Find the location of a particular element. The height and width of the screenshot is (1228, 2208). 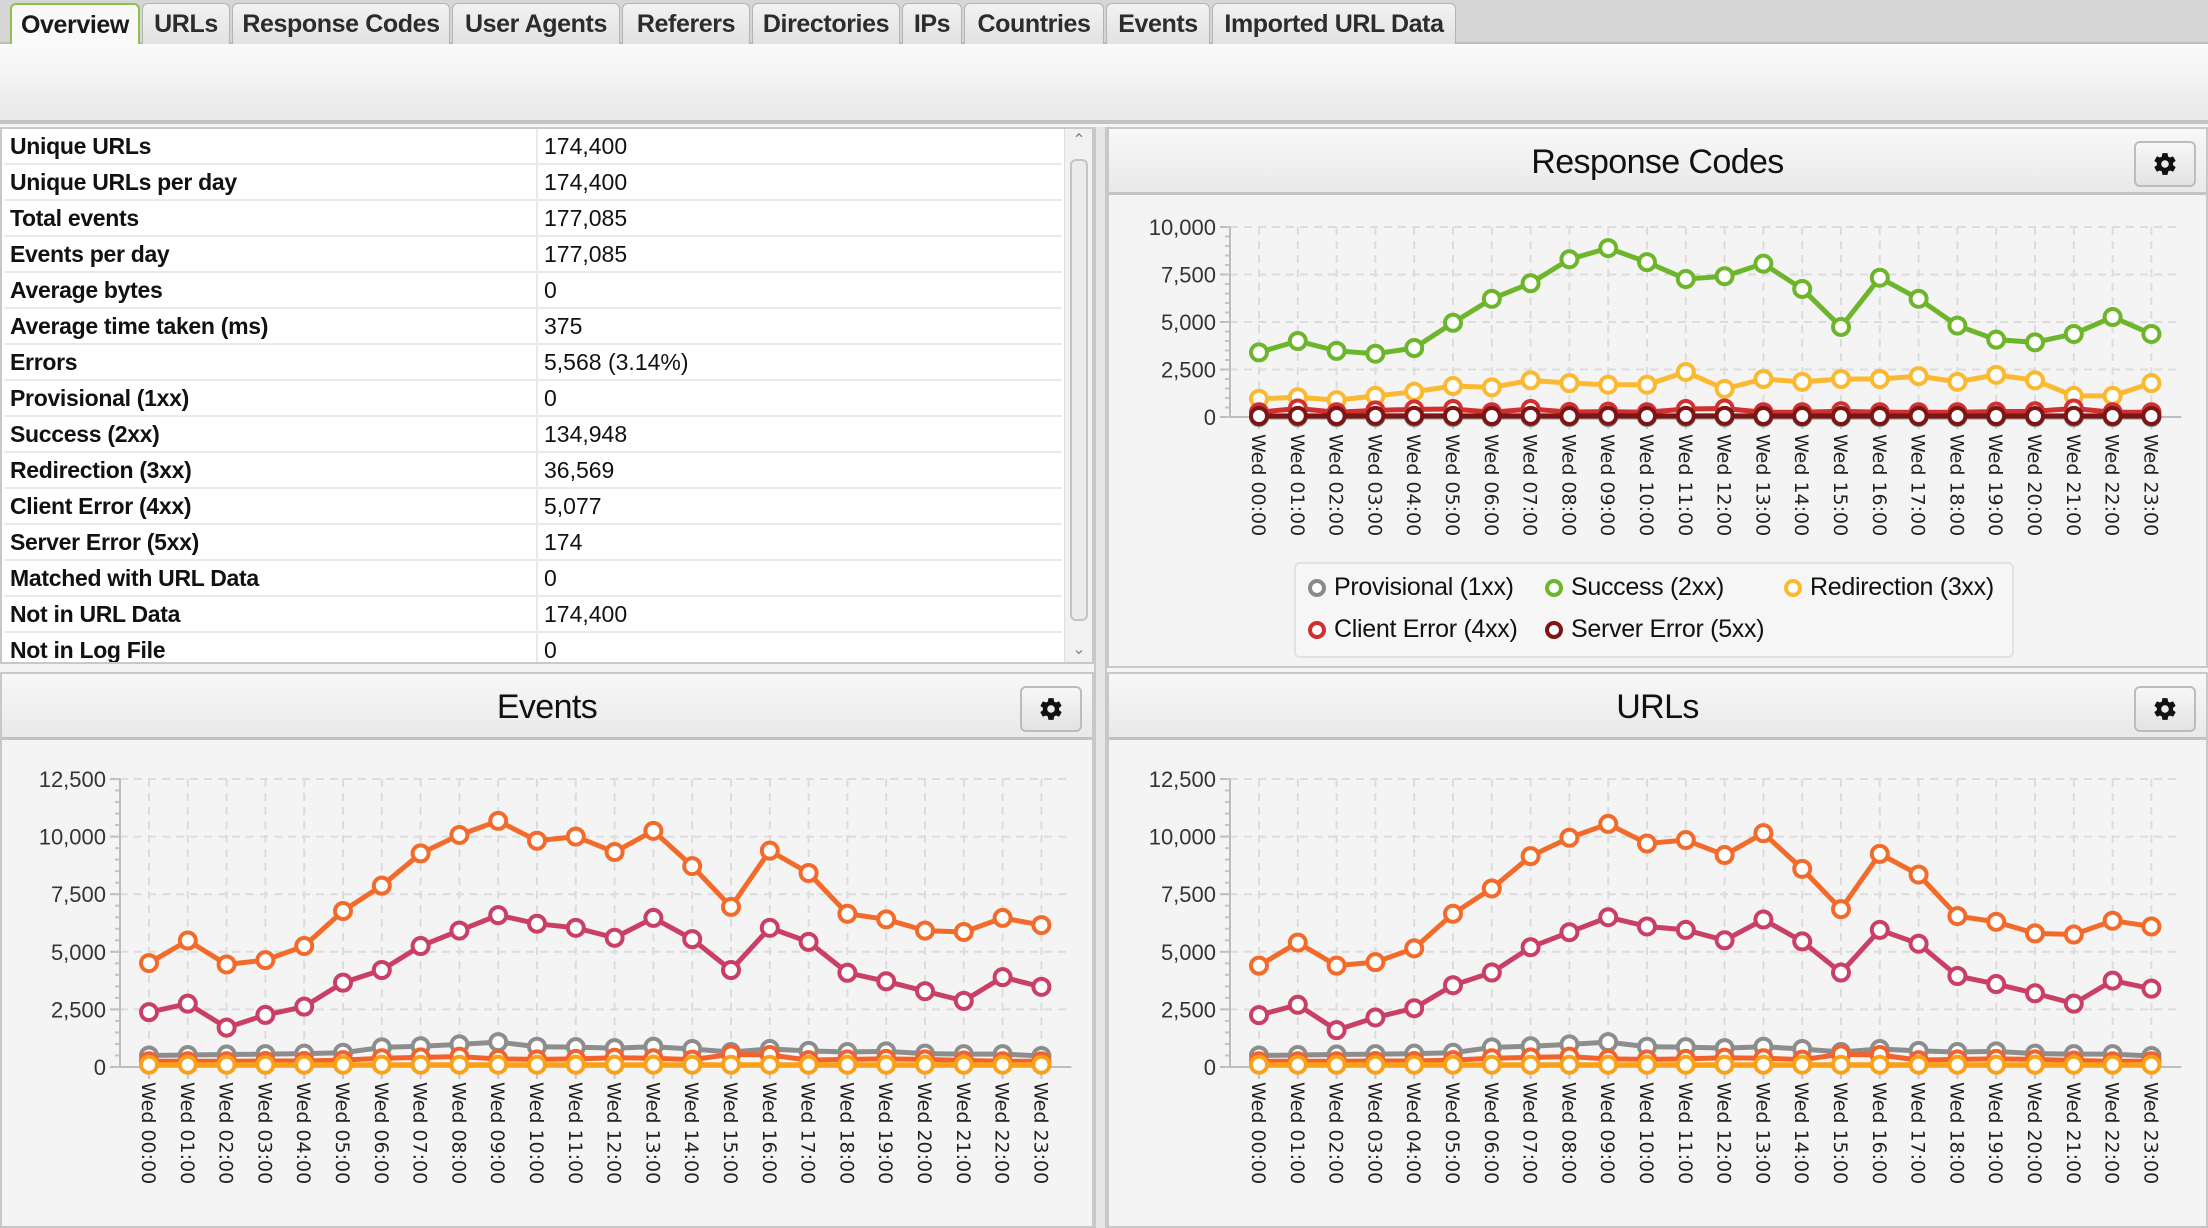

table-row: Redirection (3xx) 36,569 is located at coordinates (533, 471).